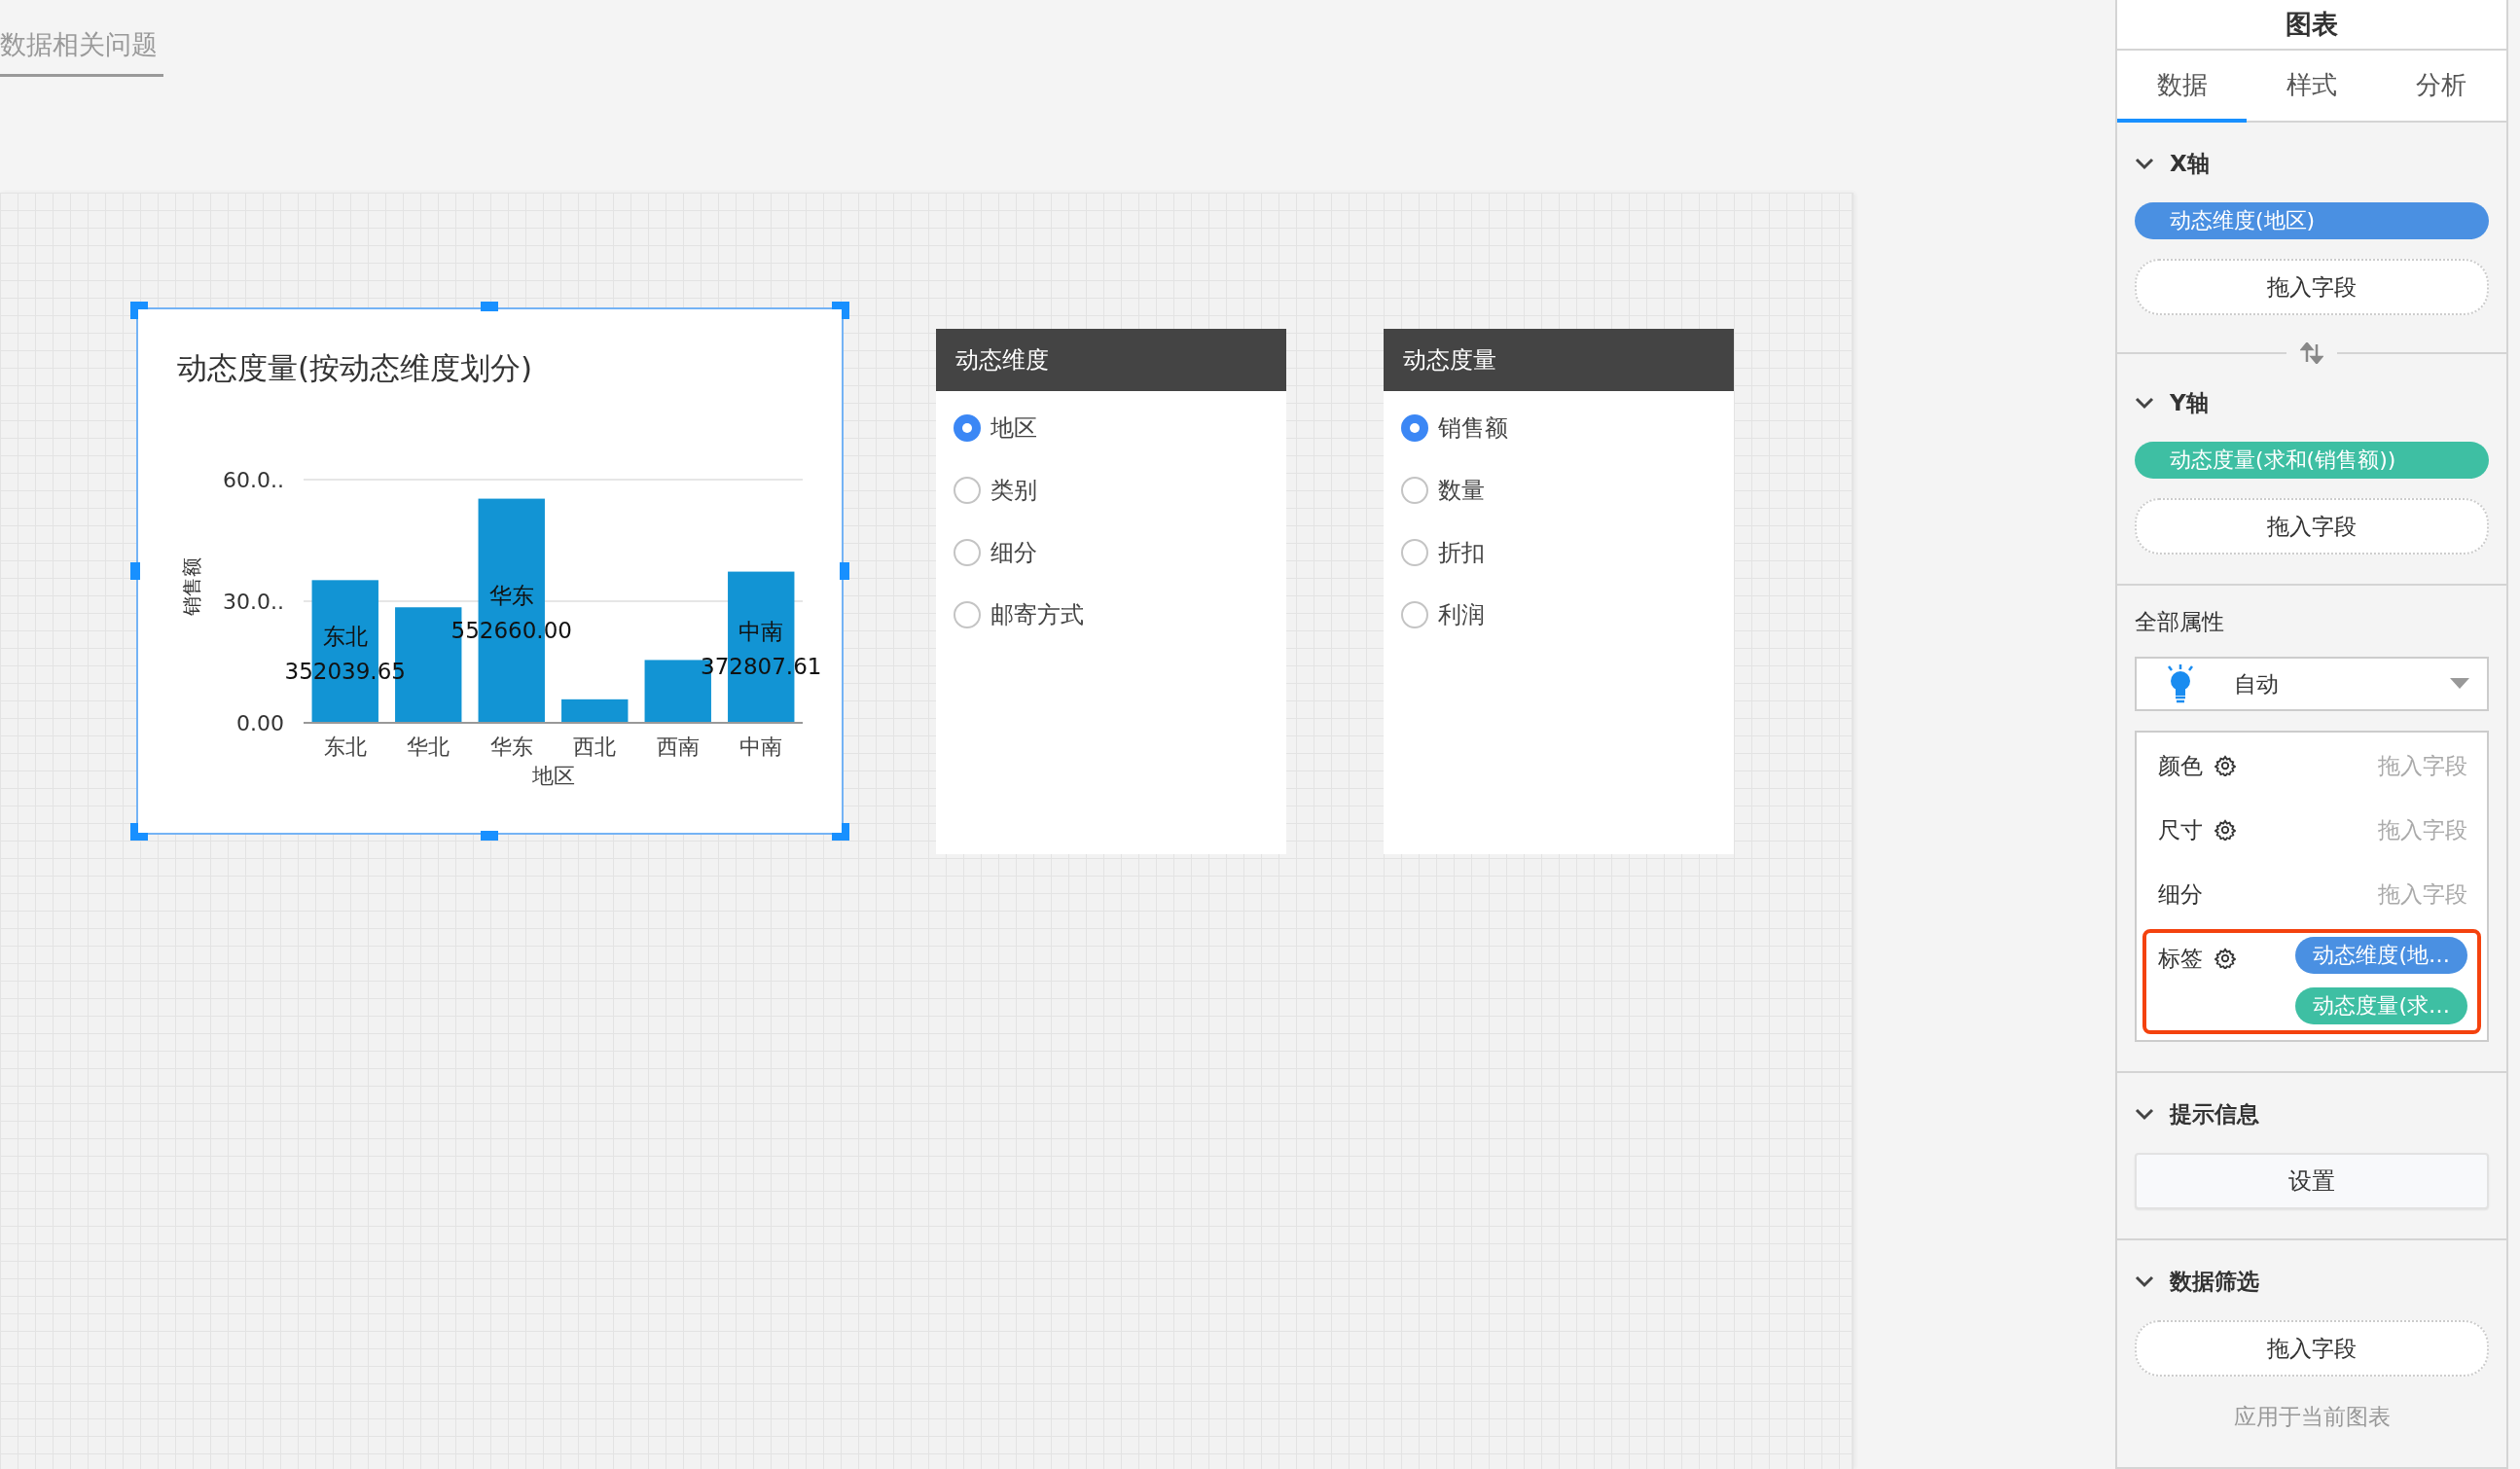  I want to click on x-tick-label: 华东, so click(511, 746).